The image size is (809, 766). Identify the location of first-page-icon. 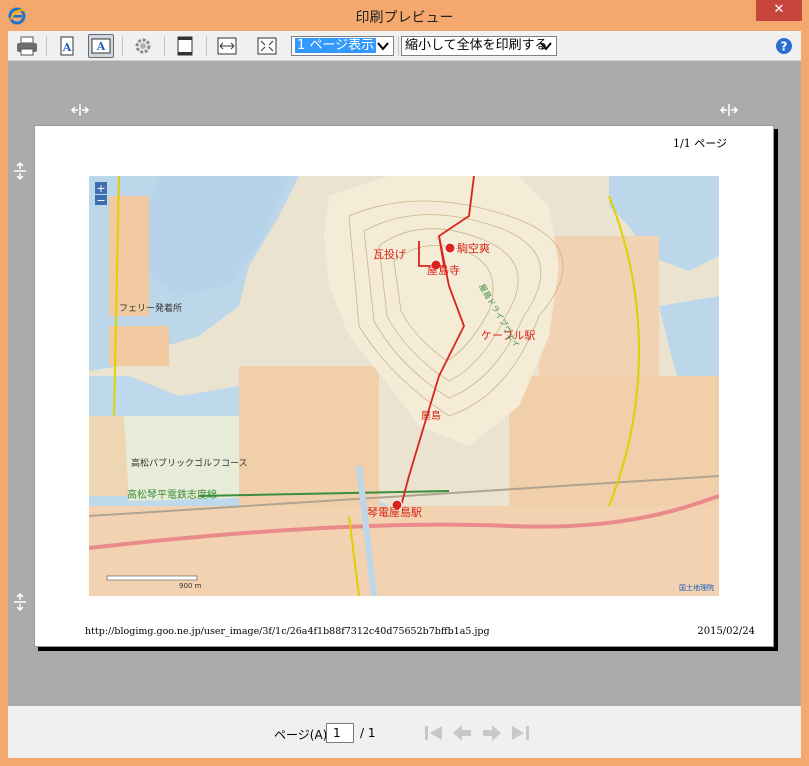
(434, 733).